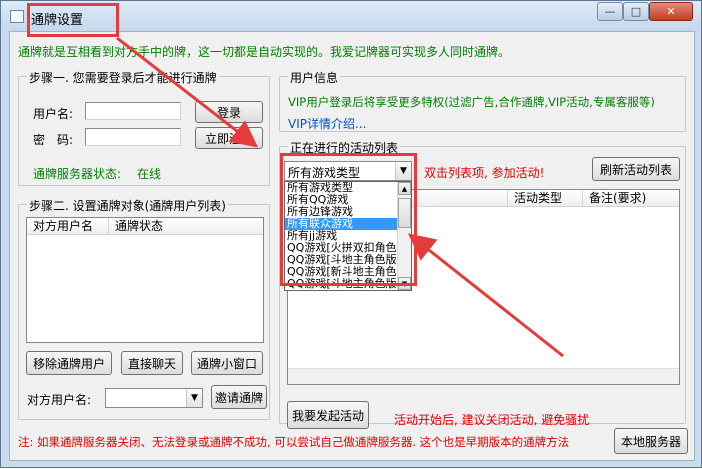  Describe the element at coordinates (485, 295) in the screenshot. I see `annotation-arrow-dropdown` at that location.